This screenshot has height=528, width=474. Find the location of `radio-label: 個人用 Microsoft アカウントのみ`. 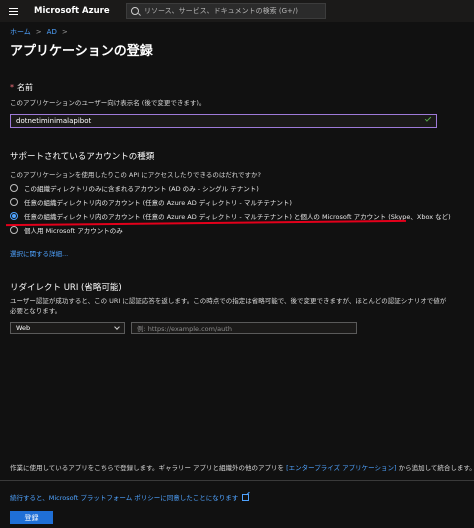

radio-label: 個人用 Microsoft アカウントのみ is located at coordinates (73, 231).